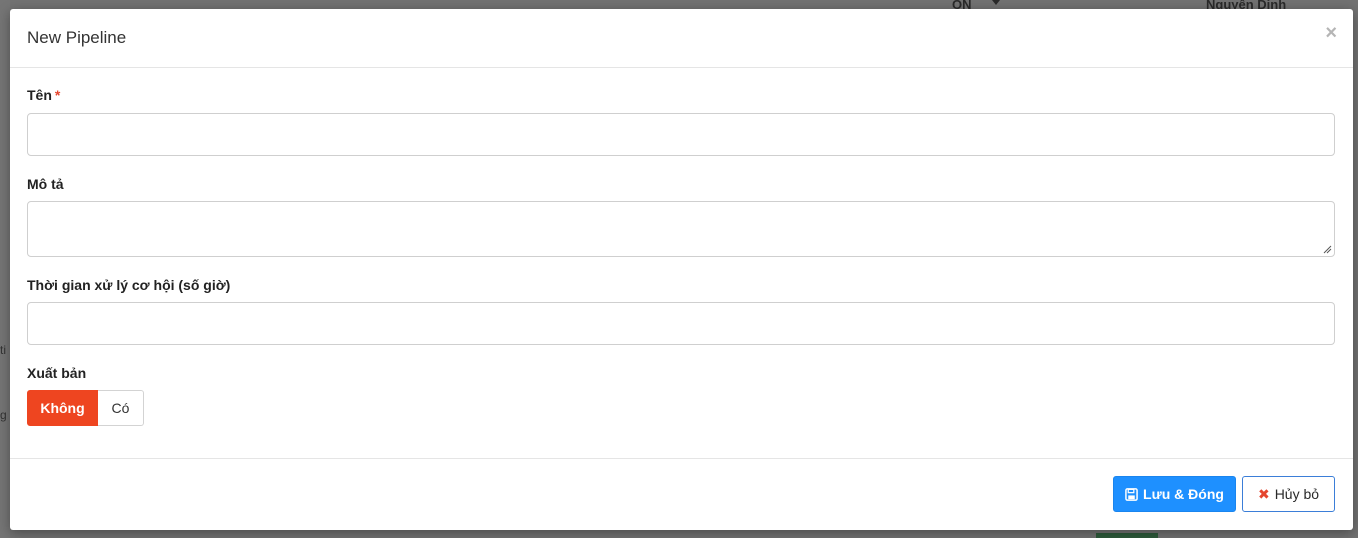 The image size is (1358, 538). I want to click on floppy-disk-icon, so click(1131, 494).